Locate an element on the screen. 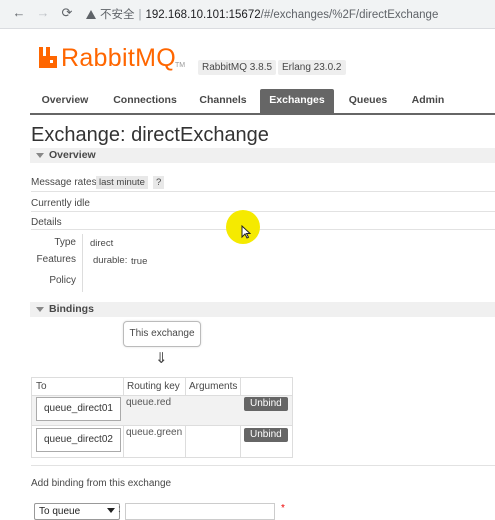 Image resolution: width=495 pixels, height=520 pixels. colon-label: : is located at coordinates (119, 509).